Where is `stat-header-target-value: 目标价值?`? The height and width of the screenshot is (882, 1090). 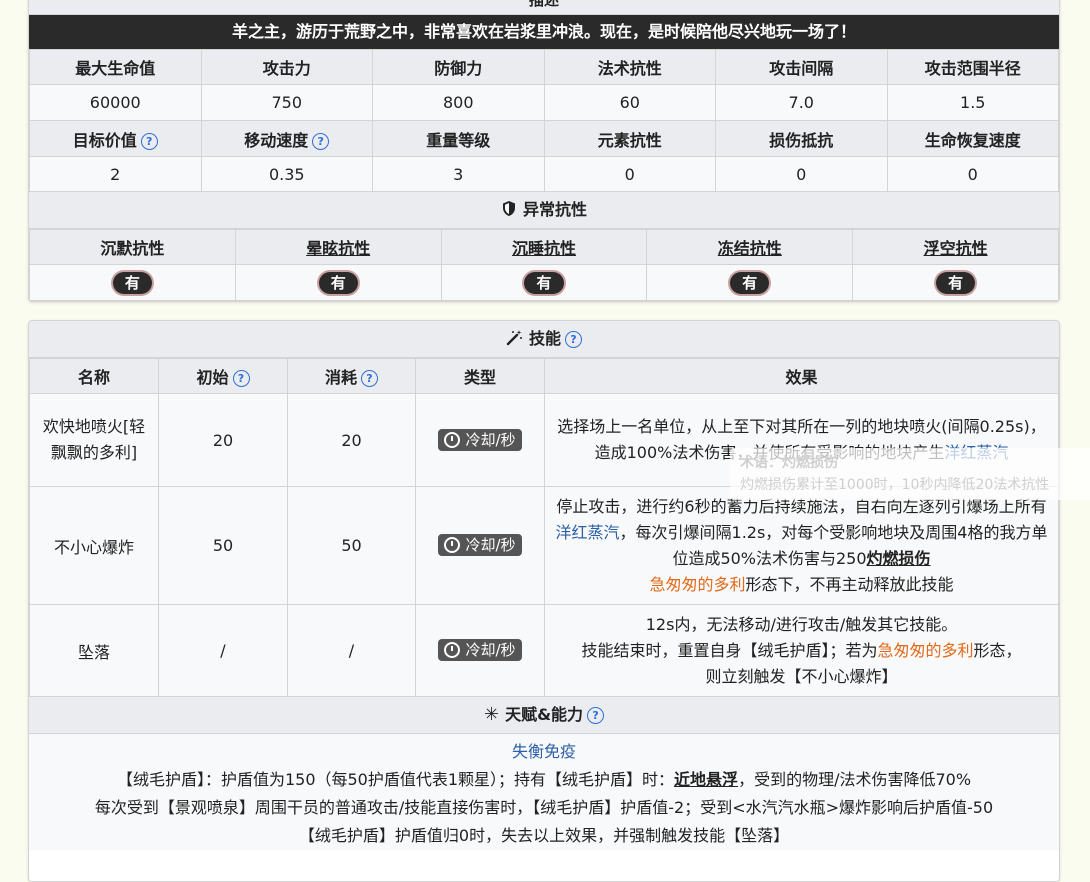
stat-header-target-value: 目标价值? is located at coordinates (115, 138).